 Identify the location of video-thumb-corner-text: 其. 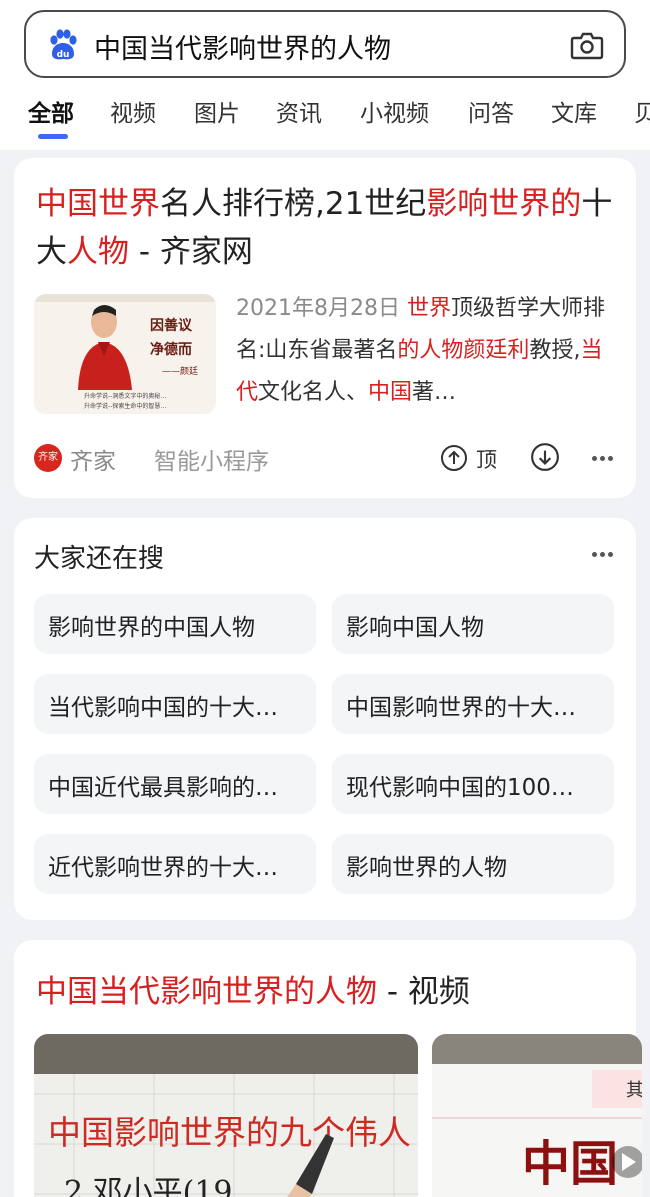
(634, 1090).